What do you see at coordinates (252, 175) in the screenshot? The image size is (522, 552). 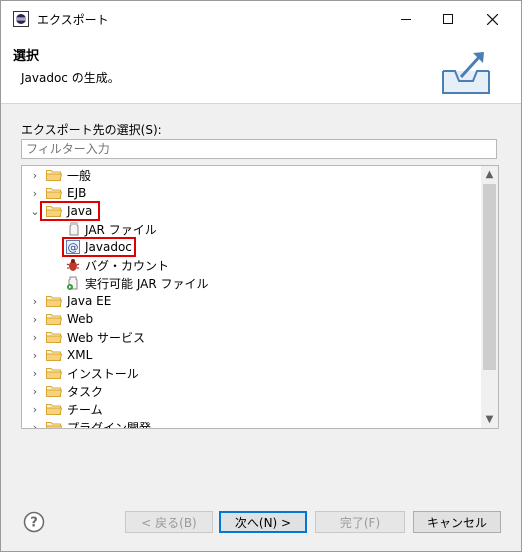 I see `tree-item-general: › 一般` at bounding box center [252, 175].